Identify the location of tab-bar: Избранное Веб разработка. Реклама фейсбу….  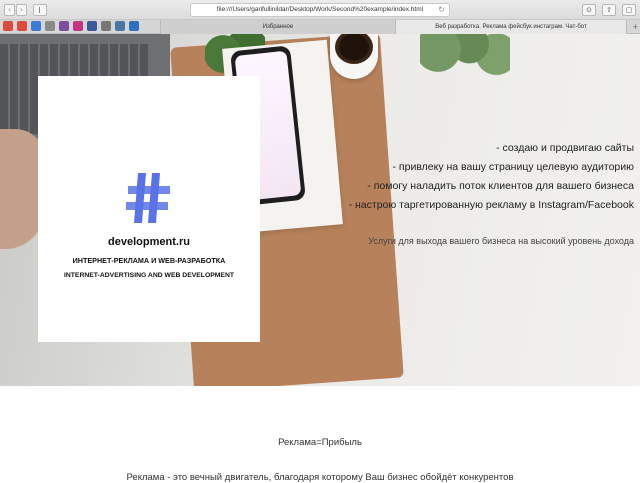
(320, 27).